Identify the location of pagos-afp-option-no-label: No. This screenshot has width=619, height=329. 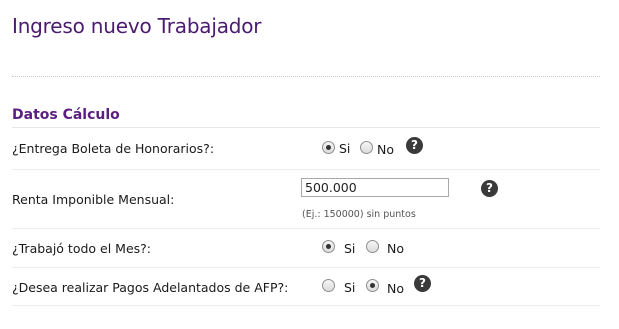
(395, 288).